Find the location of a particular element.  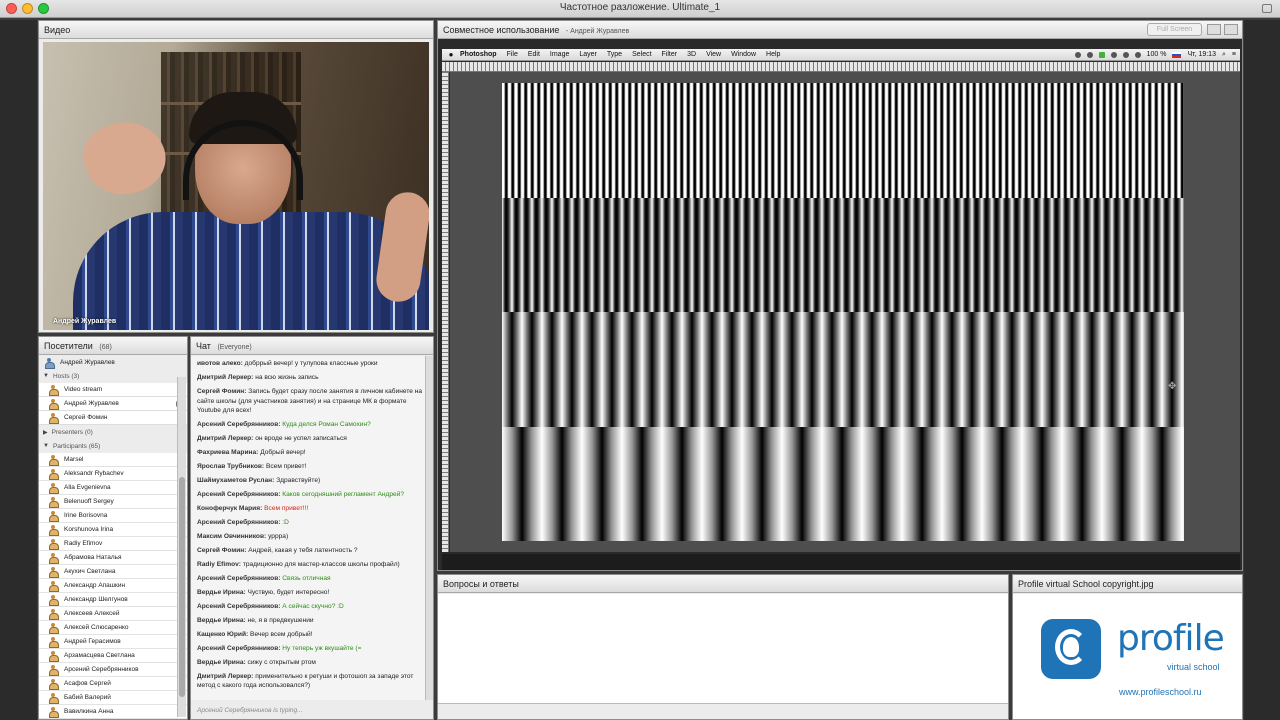

chat-text: он вроде не успел записаться is located at coordinates (301, 439).